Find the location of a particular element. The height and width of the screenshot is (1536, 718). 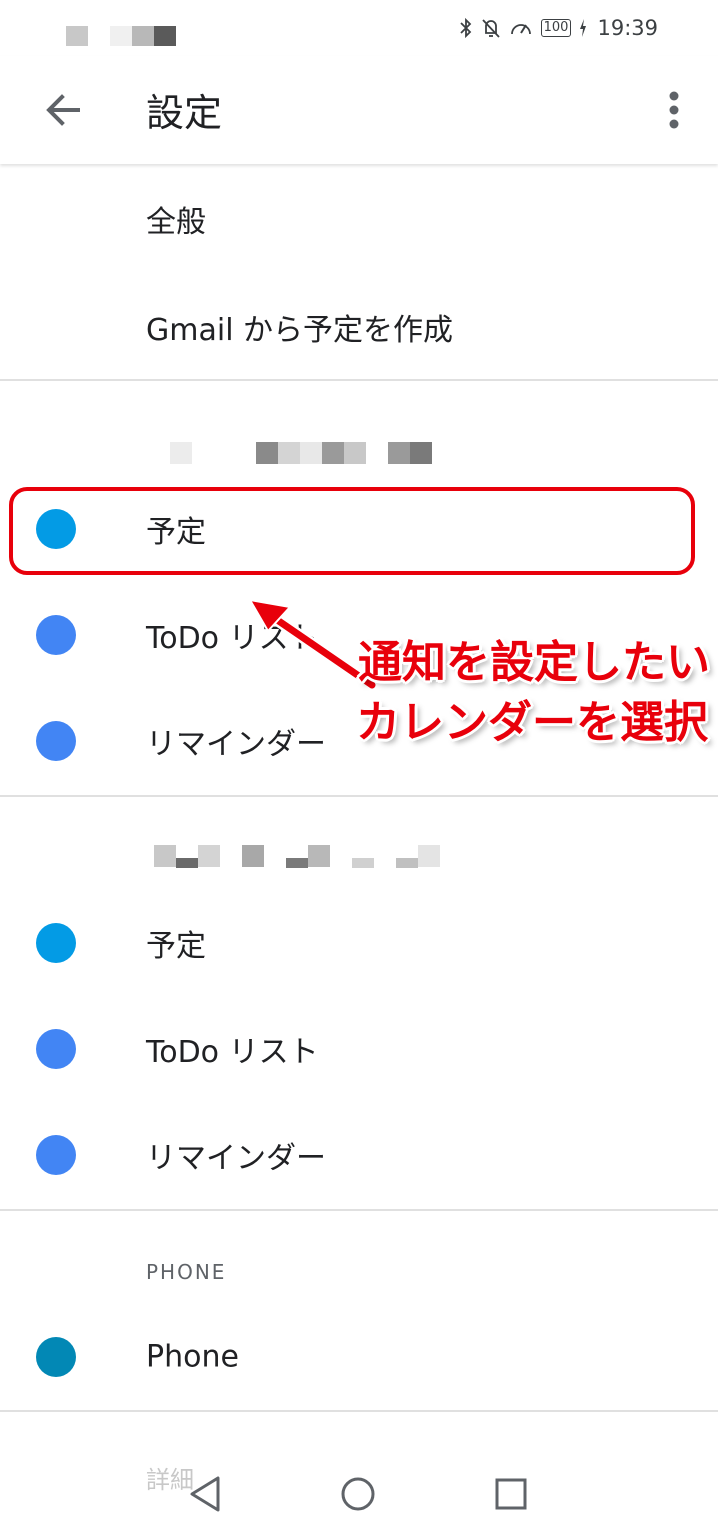

back-triangle-icon is located at coordinates (206, 1494).